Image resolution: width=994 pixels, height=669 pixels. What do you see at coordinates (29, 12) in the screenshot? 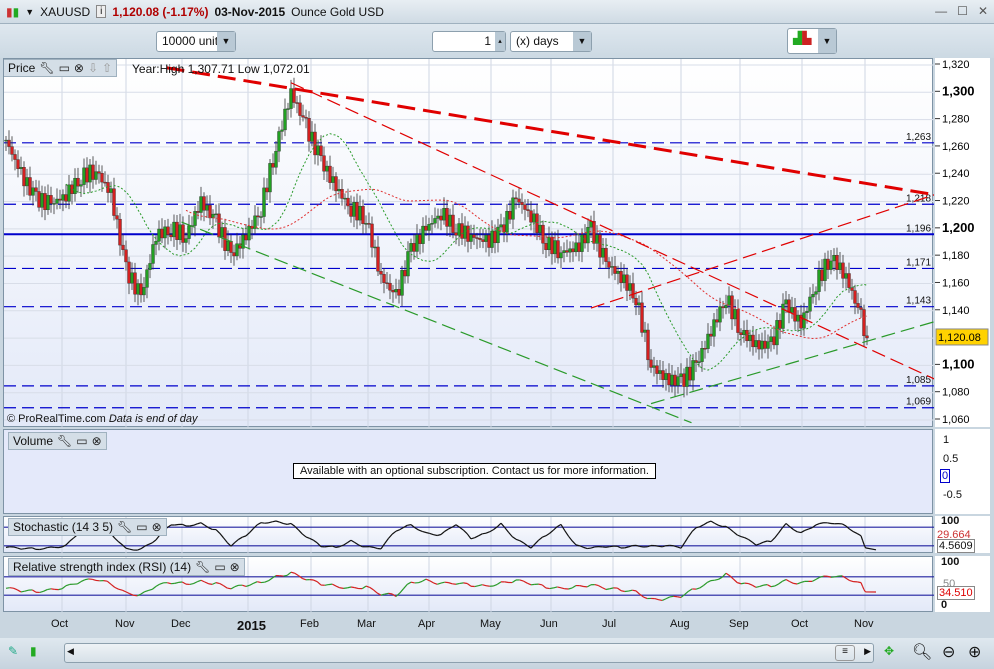
I see `dropdown-arrow-icon: ▼` at bounding box center [29, 12].